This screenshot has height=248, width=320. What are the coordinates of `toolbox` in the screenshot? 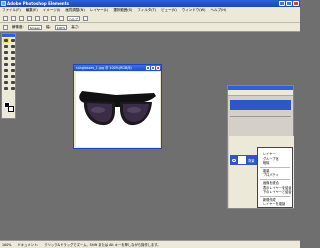 It's located at (8, 76).